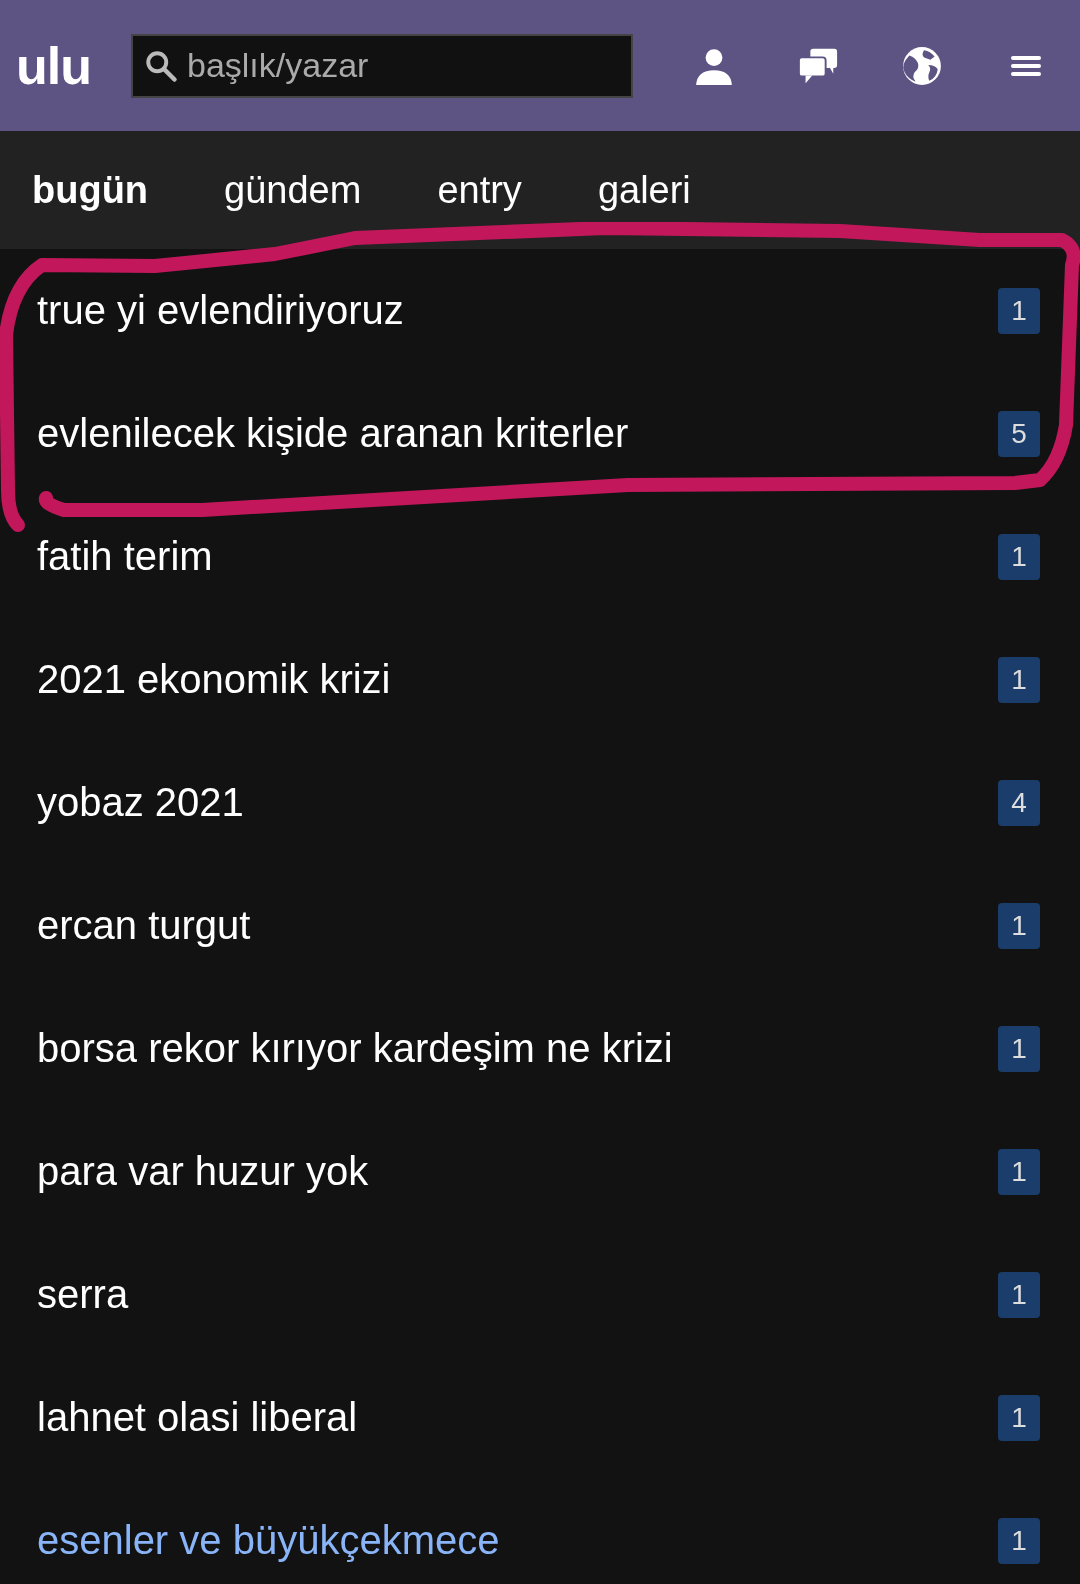  What do you see at coordinates (197, 1417) in the screenshot?
I see `topic-link: lahnet olasi liberal` at bounding box center [197, 1417].